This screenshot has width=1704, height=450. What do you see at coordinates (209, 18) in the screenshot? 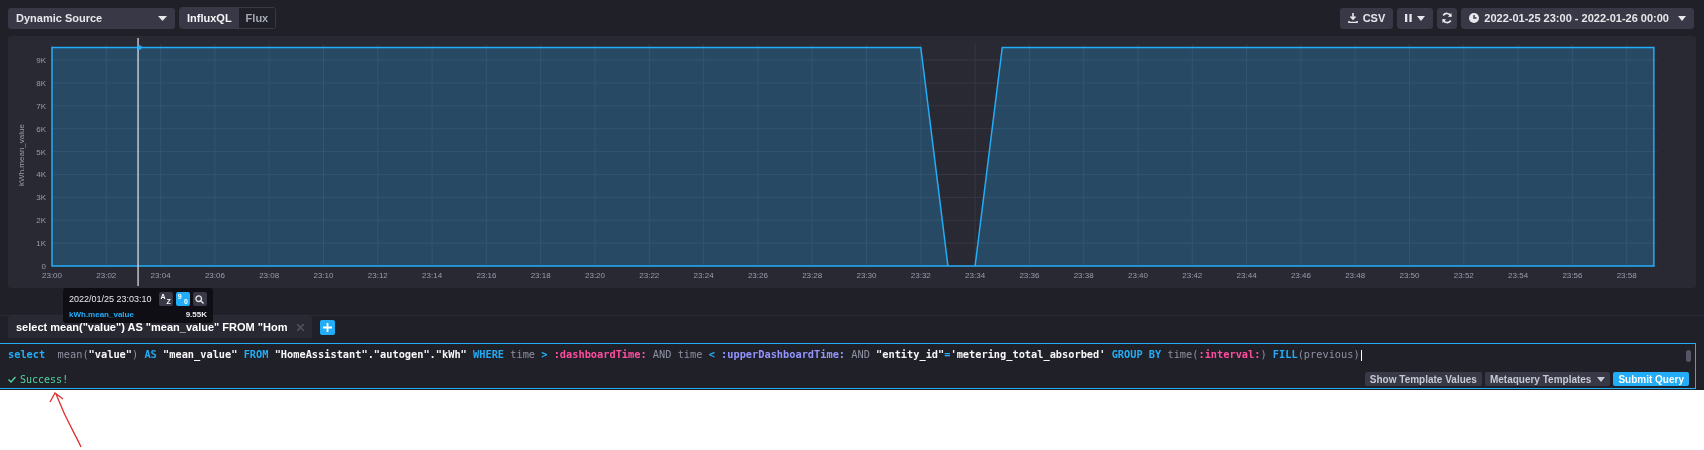
I see `language-tab: InfluxQL` at bounding box center [209, 18].